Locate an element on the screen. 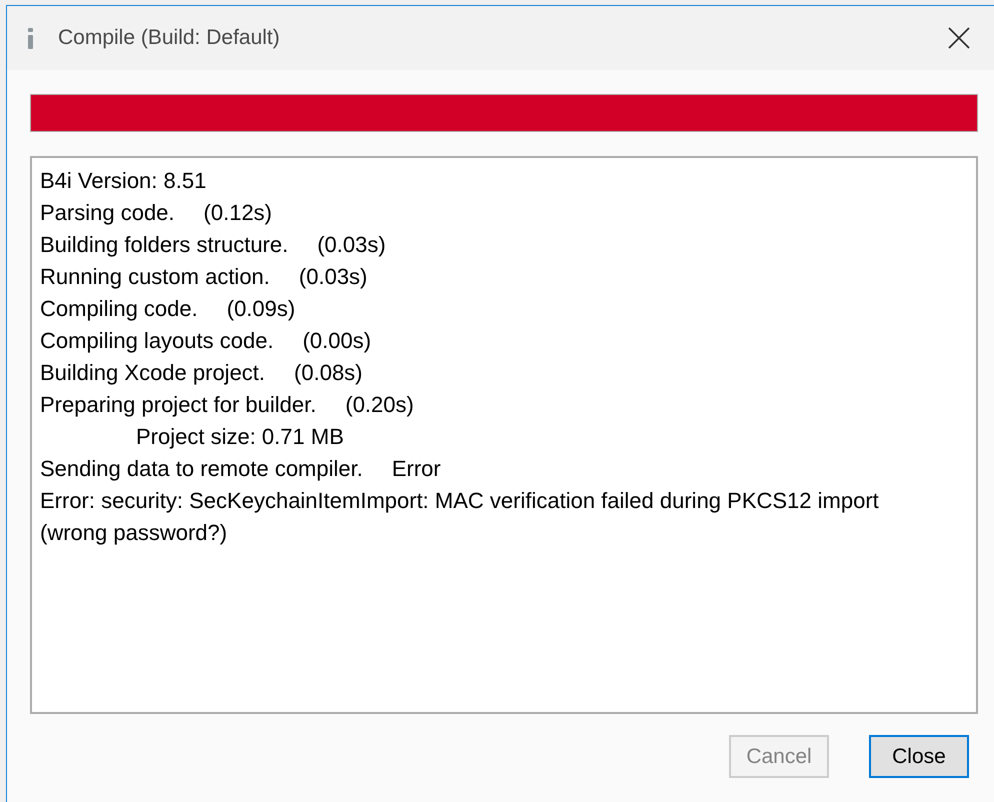 The image size is (994, 802). log-message: Sending data to remote compiler. is located at coordinates (201, 469).